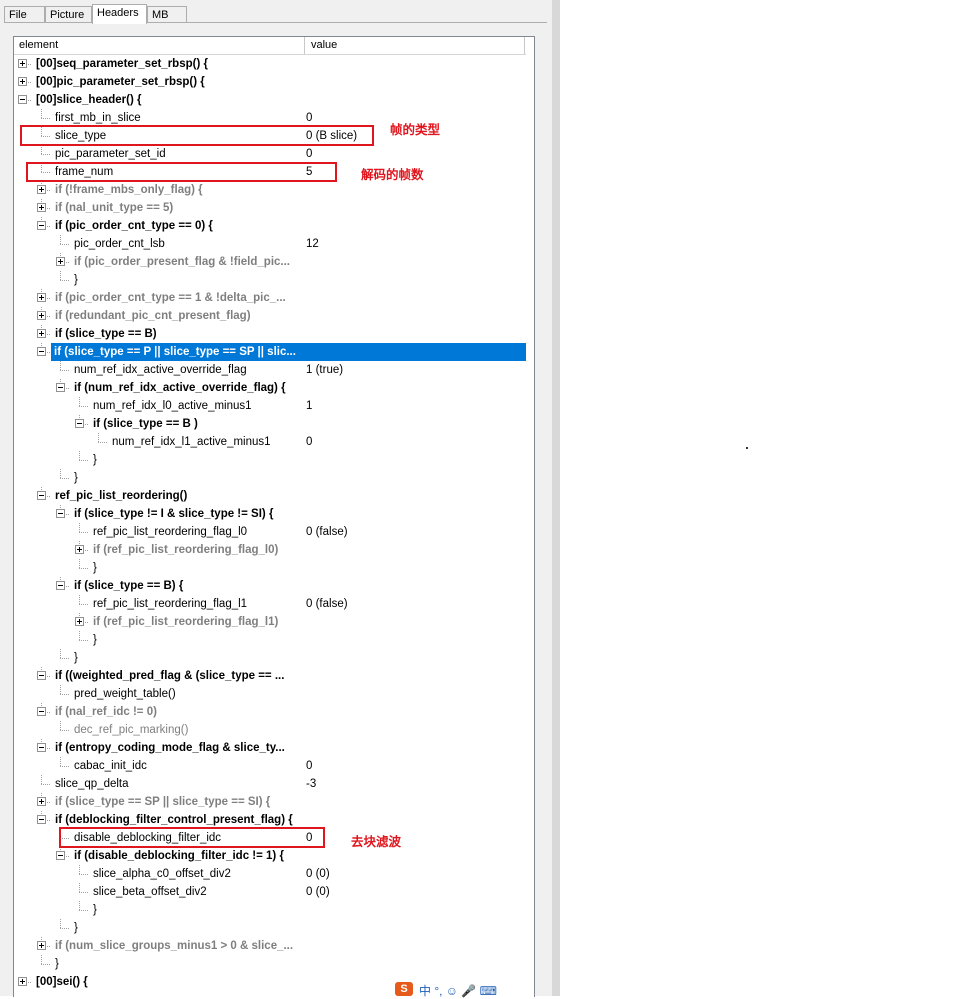 The height and width of the screenshot is (999, 959). I want to click on tree-node: if (redundant_pic_cnt_present_flag), so click(270, 316).